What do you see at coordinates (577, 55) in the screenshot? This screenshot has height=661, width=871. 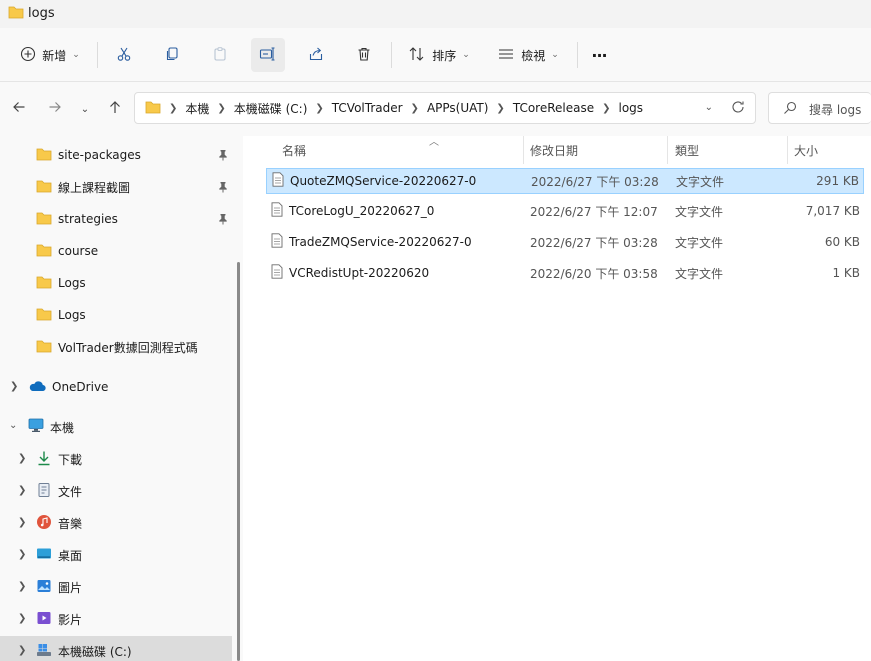 I see `separator` at bounding box center [577, 55].